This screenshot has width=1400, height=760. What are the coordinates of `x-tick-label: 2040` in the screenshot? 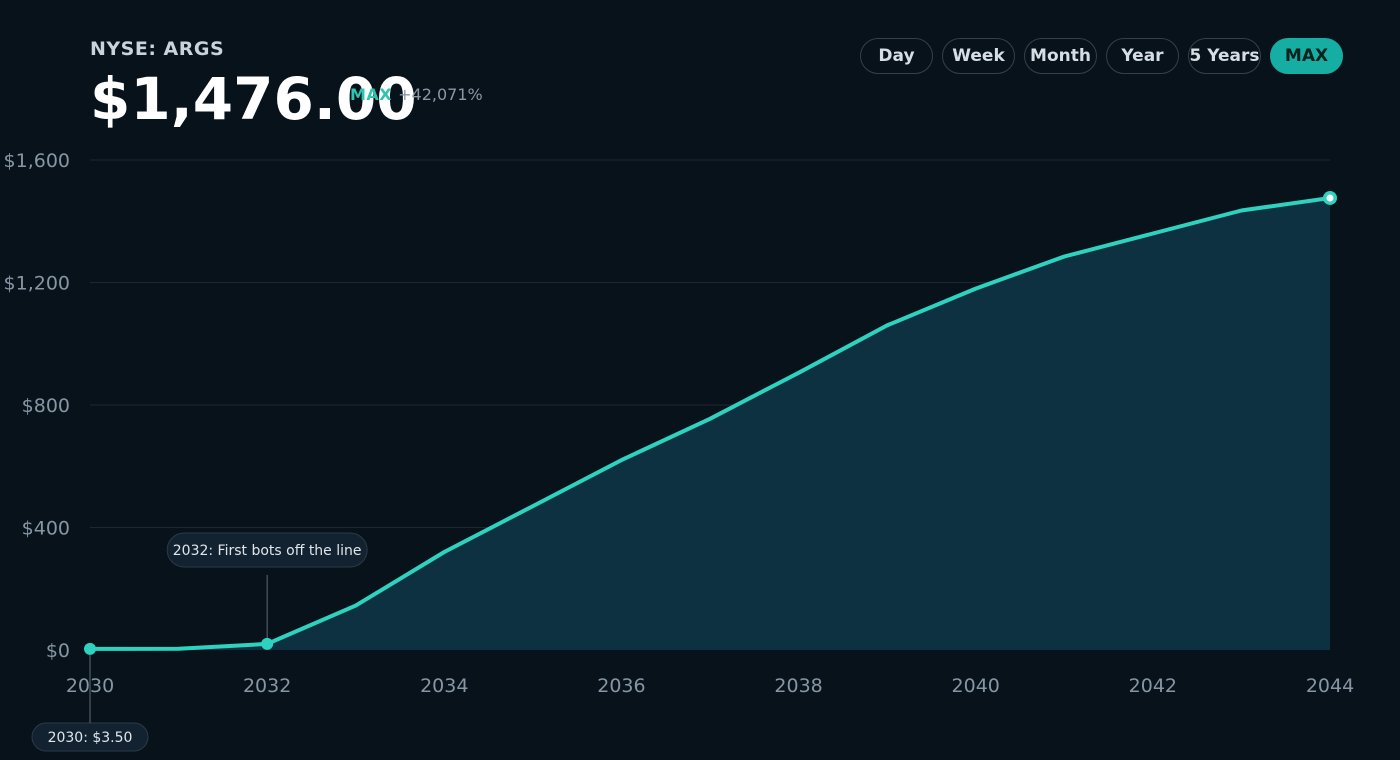 It's located at (976, 686).